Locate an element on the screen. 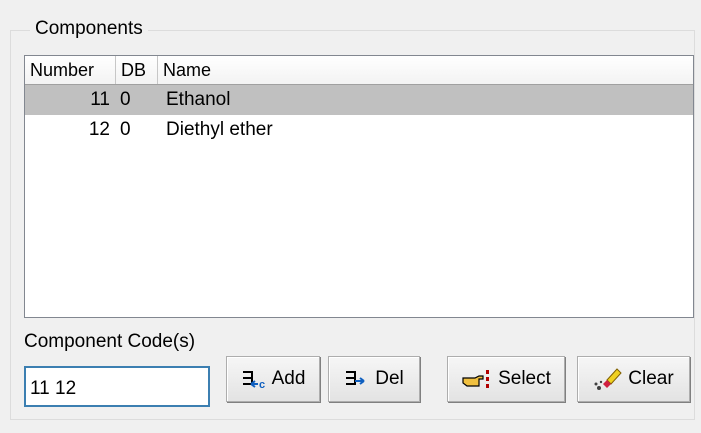 The width and height of the screenshot is (701, 433). row-number: 12 is located at coordinates (99, 129).